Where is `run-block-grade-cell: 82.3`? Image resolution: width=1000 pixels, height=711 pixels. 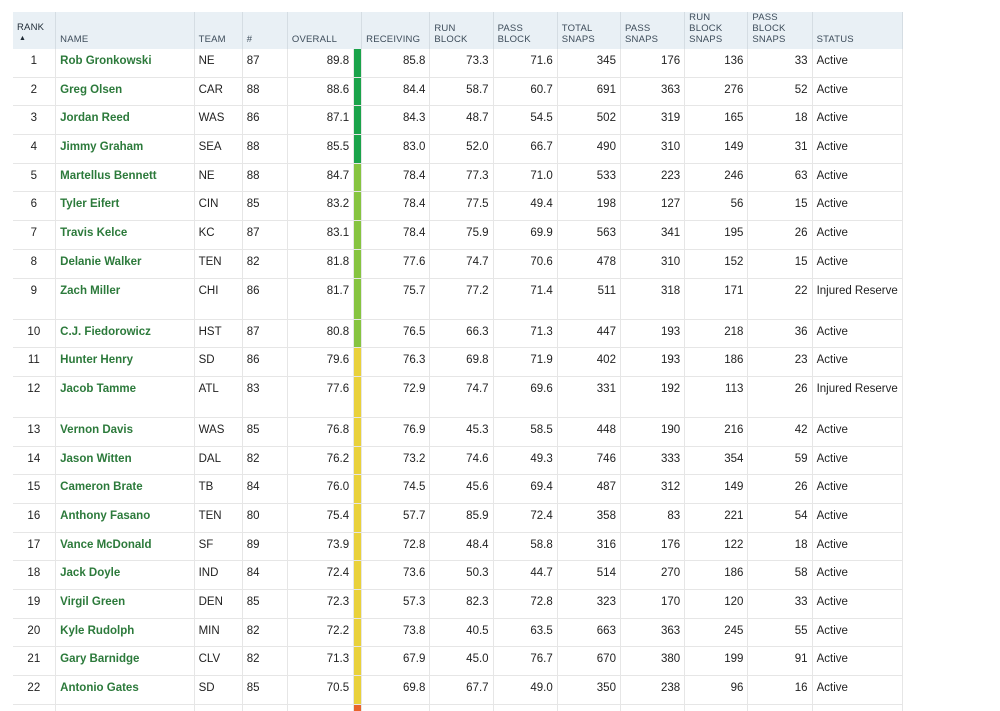
run-block-grade-cell: 82.3 is located at coordinates (461, 604).